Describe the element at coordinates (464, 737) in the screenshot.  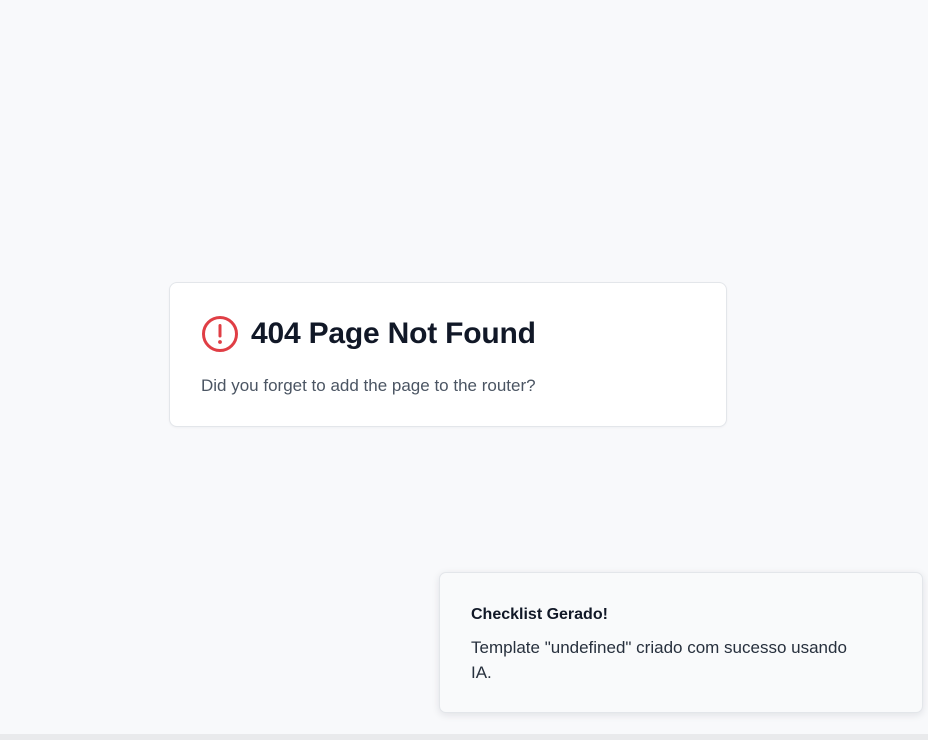
I see `bottom-bar` at that location.